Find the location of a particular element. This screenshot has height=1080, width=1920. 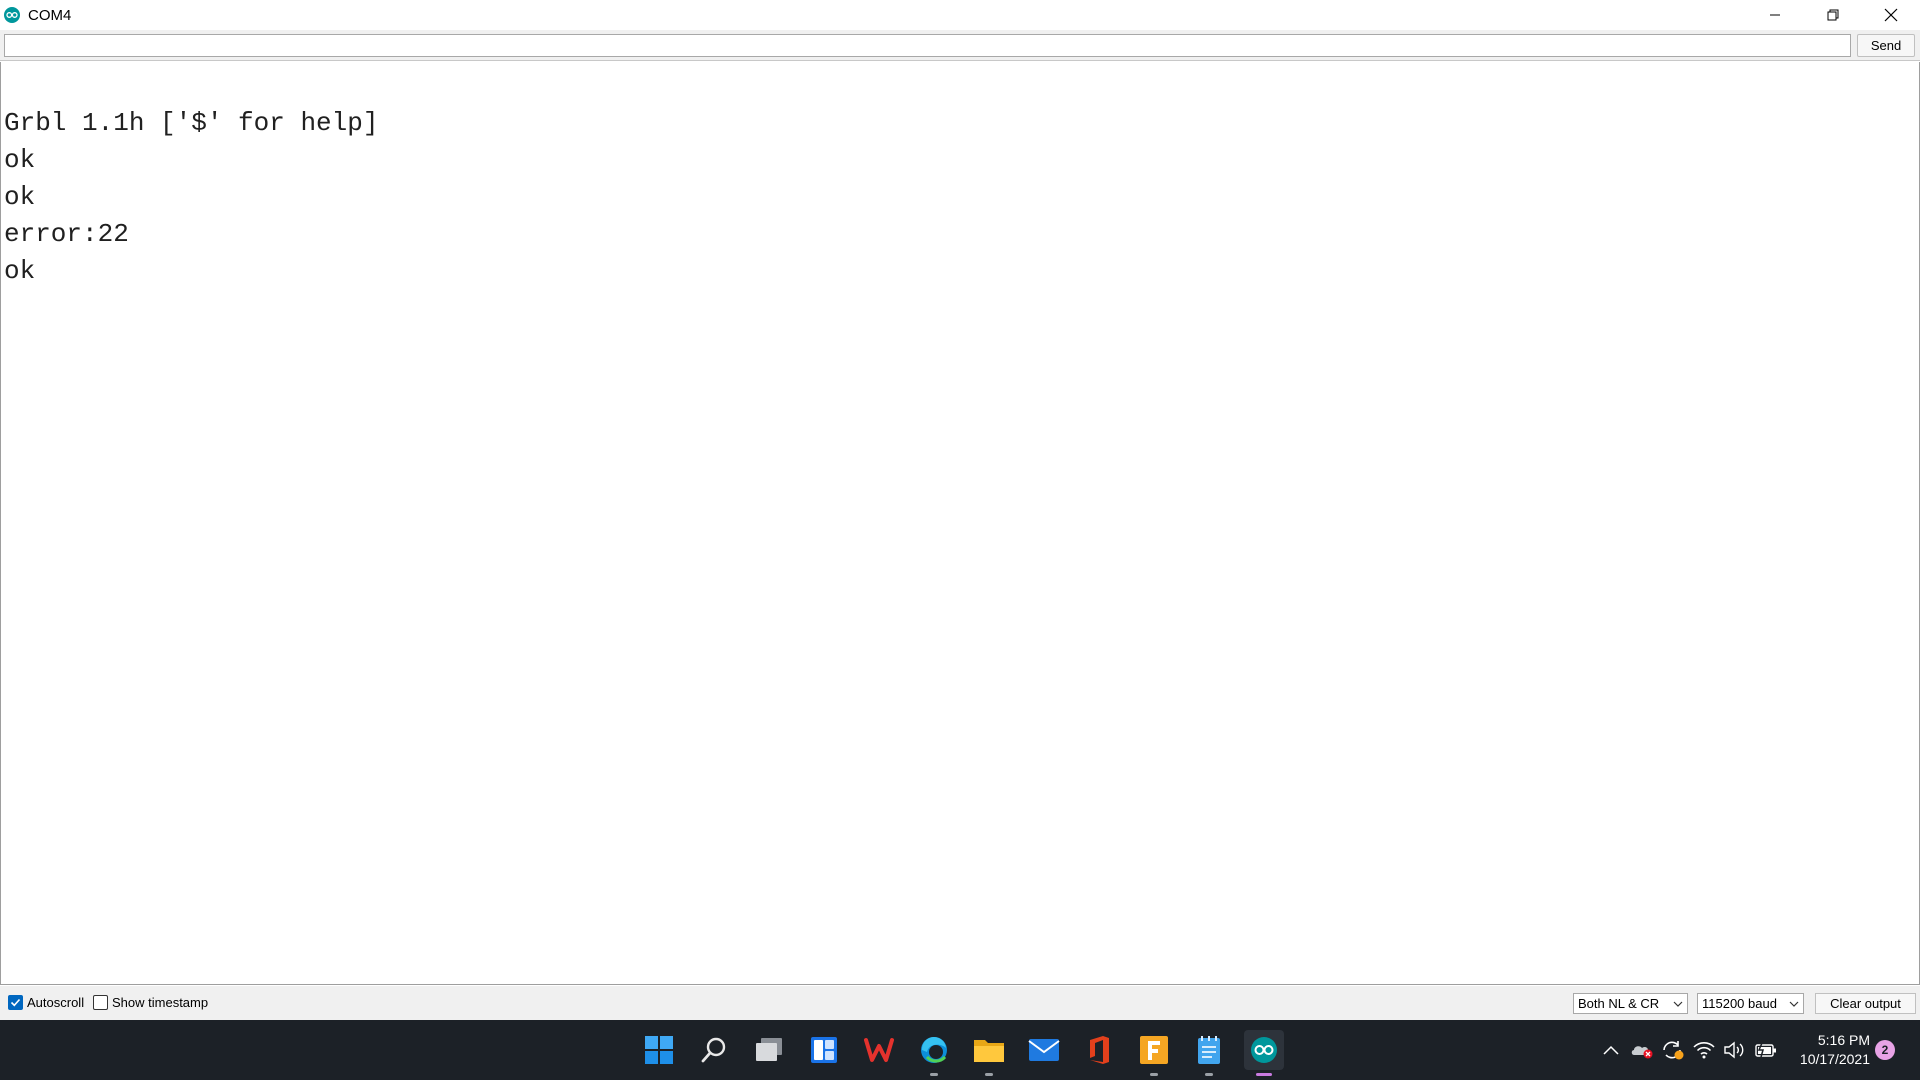

mail-button is located at coordinates (1044, 1050).